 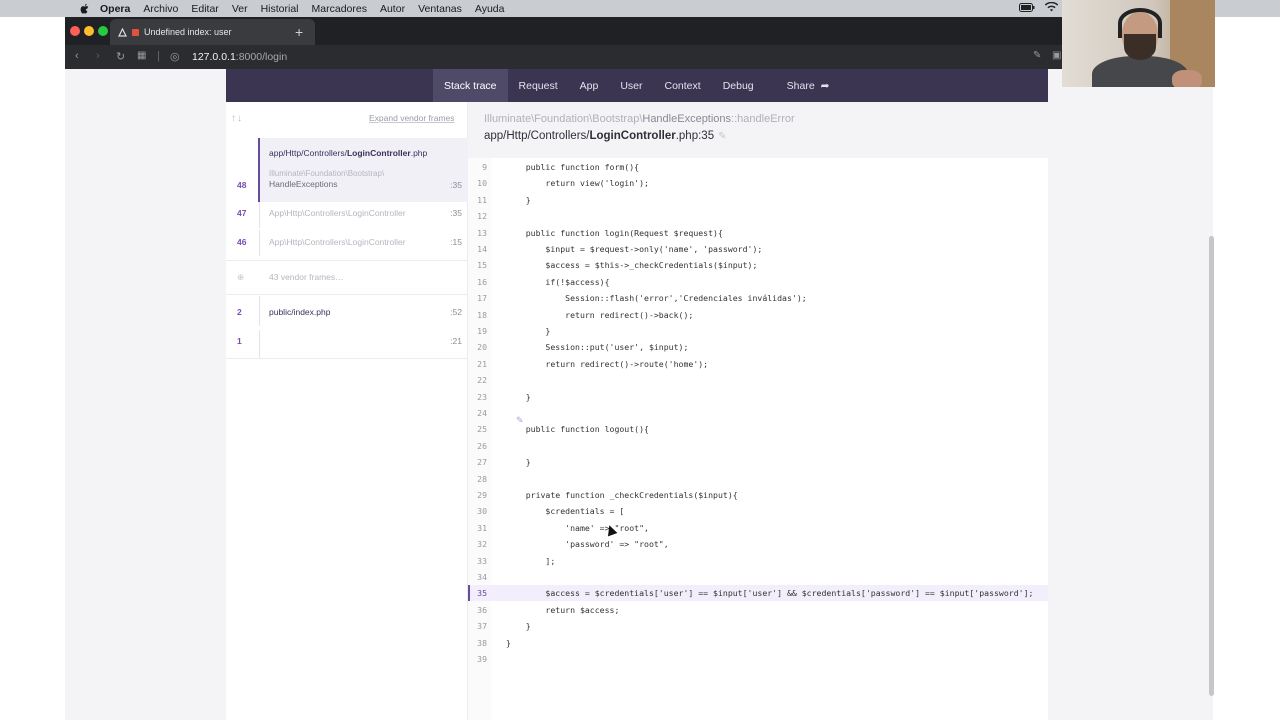 What do you see at coordinates (758, 397) in the screenshot?
I see `code-line: 23 }` at bounding box center [758, 397].